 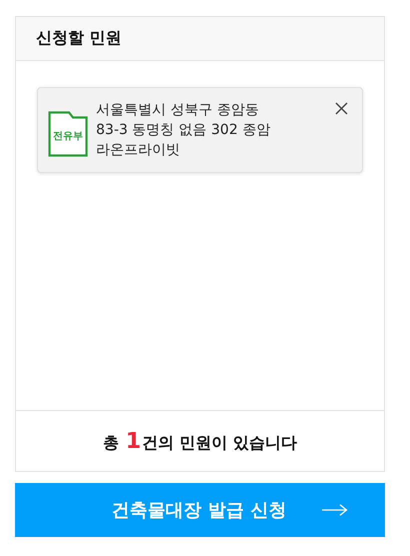 What do you see at coordinates (184, 130) in the screenshot?
I see `address-text: 서울특별시 성북구 종암동 83-3 동명칭 없음 302 종암 라온프라이빗` at bounding box center [184, 130].